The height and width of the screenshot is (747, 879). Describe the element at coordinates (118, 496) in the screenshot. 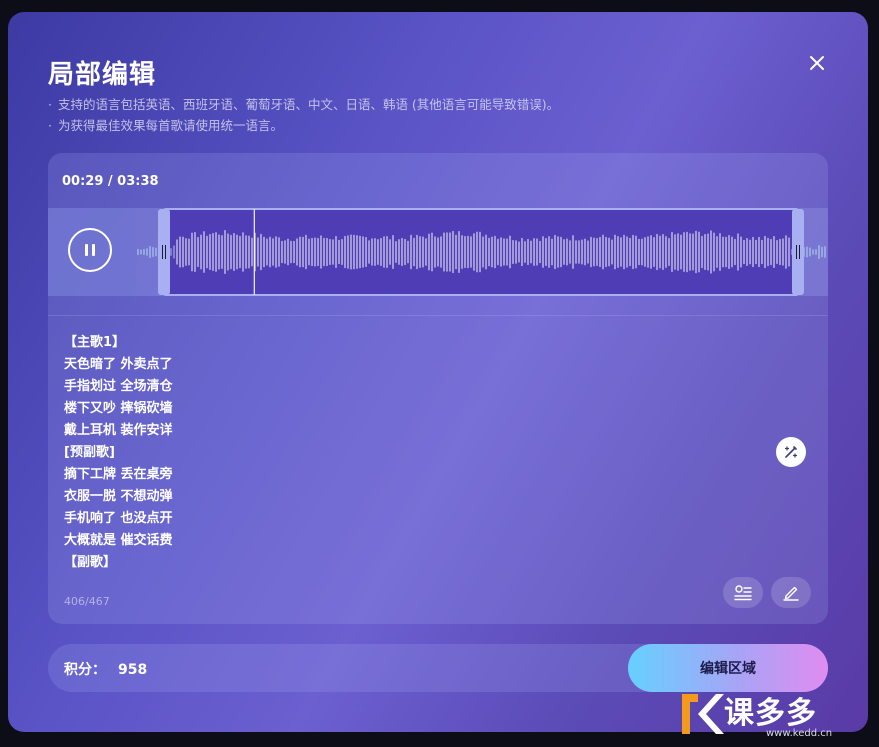

I see `lyric-line: 衣服一脱 不想动弹` at that location.